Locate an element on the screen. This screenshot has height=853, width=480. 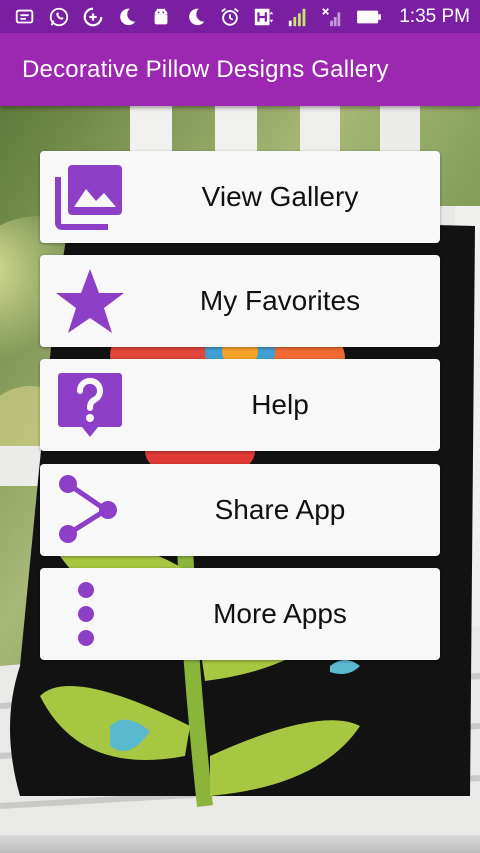
star-icon is located at coordinates (90, 301).